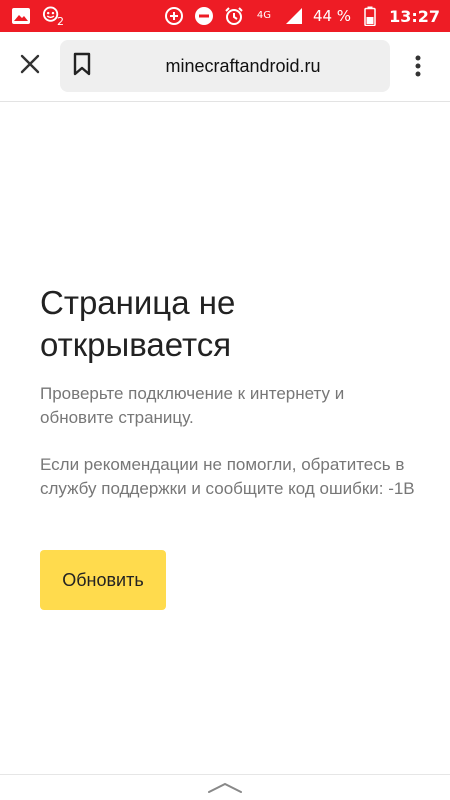 The height and width of the screenshot is (800, 450). I want to click on data-saver-icon, so click(174, 16).